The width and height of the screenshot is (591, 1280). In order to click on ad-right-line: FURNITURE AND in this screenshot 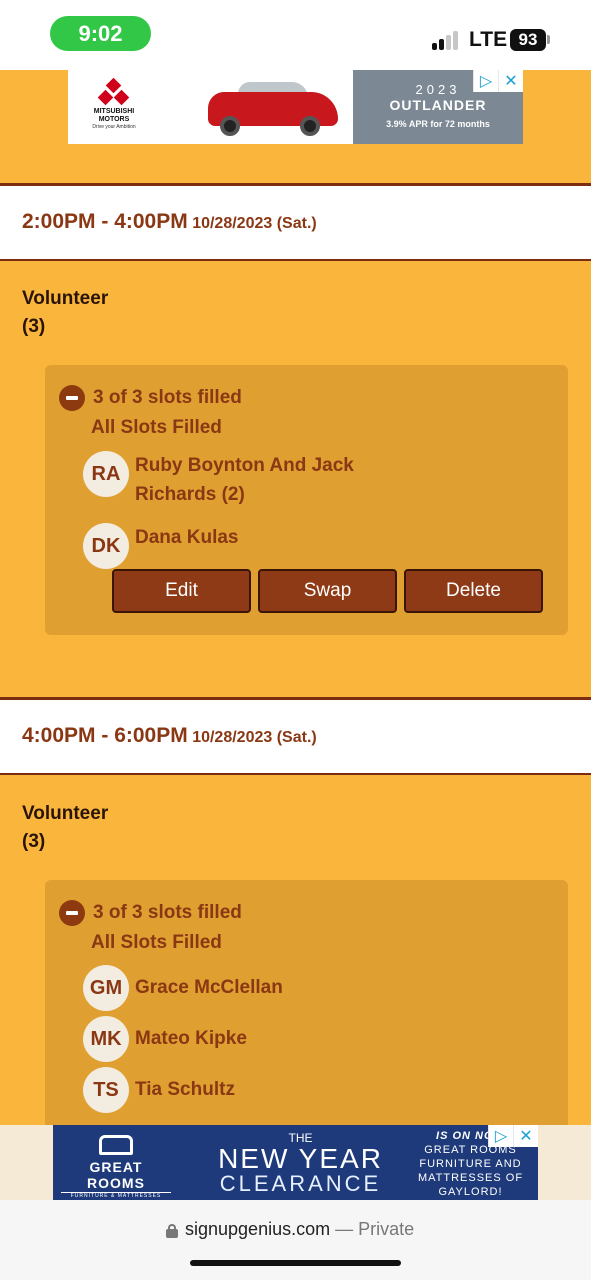, I will do `click(470, 1164)`.